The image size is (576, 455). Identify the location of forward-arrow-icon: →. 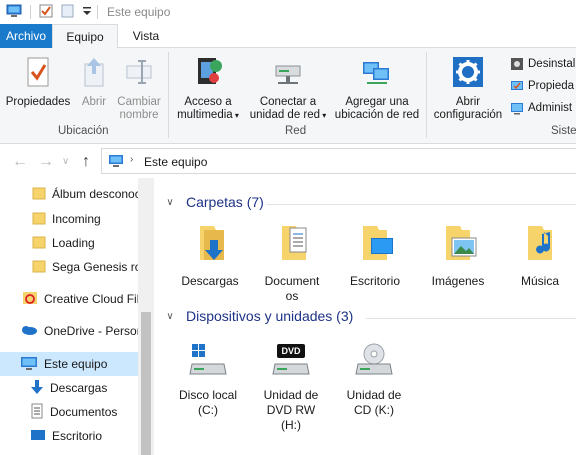
(46, 162).